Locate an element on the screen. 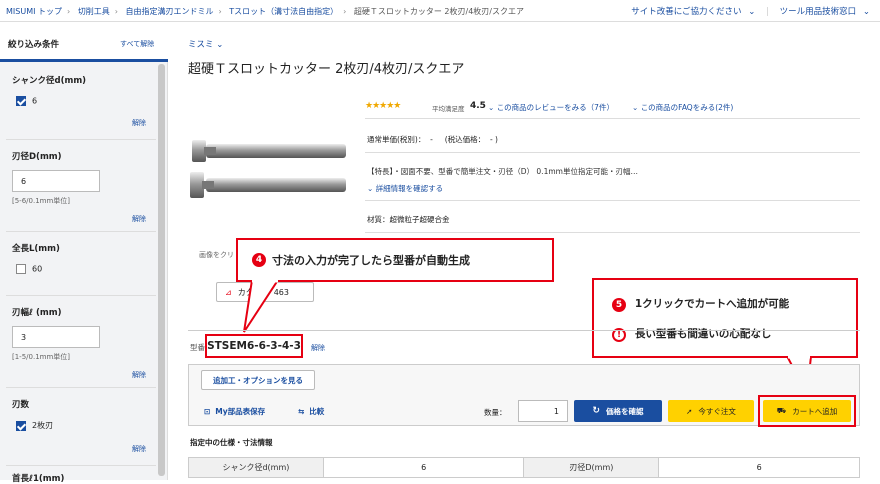 The height and width of the screenshot is (484, 880). filter-title: 絞り込み条件 is located at coordinates (34, 45).